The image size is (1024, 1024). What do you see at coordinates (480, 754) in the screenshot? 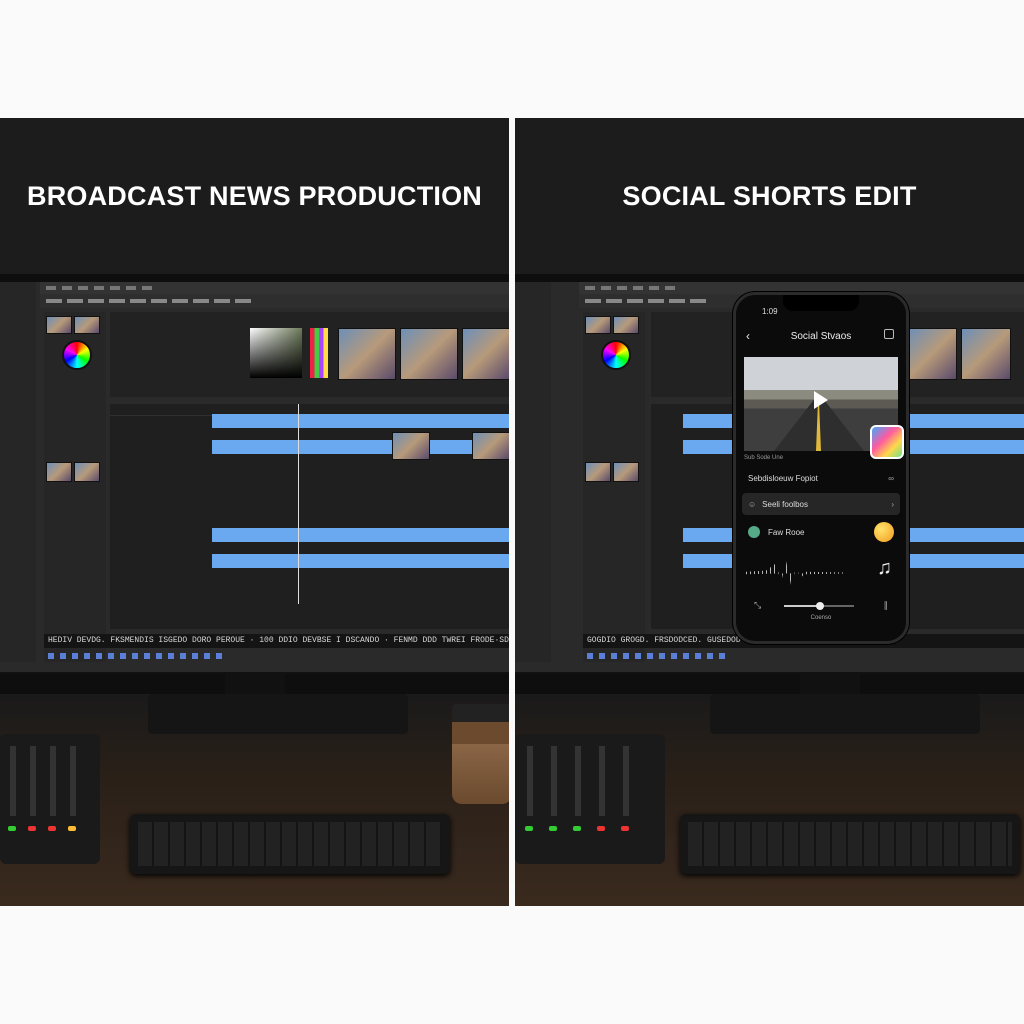
I see `coffee-cup` at bounding box center [480, 754].